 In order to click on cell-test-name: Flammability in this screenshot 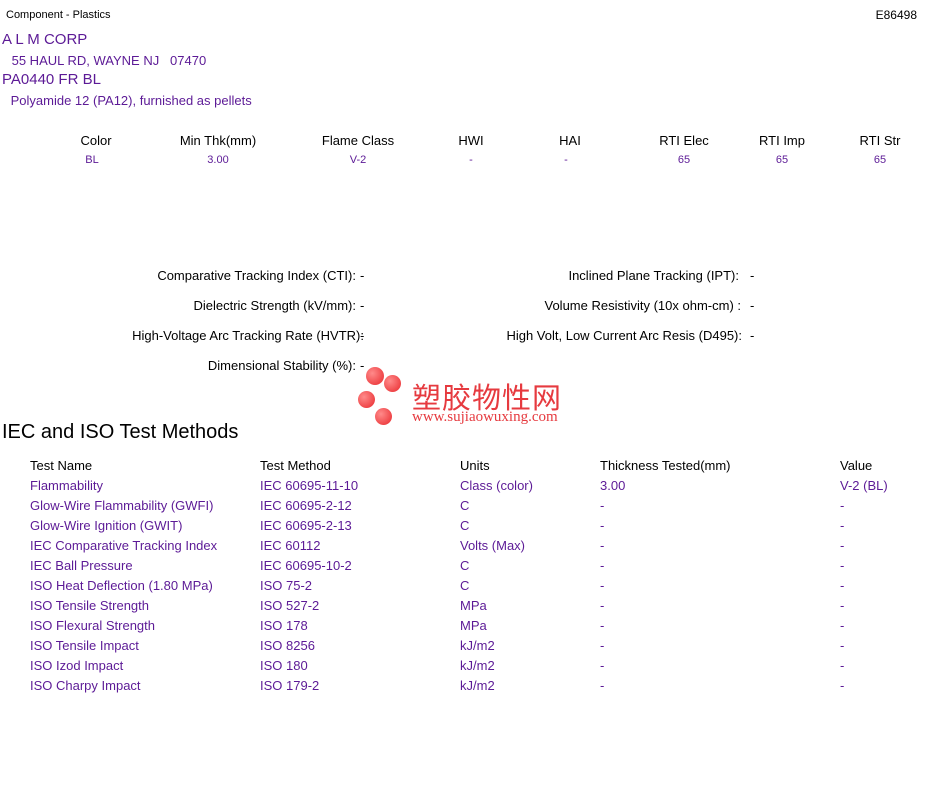, I will do `click(66, 485)`.